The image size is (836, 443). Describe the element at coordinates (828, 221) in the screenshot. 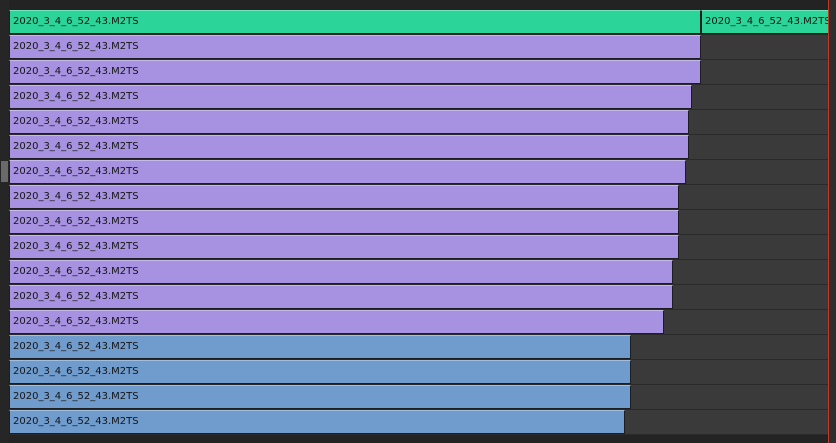

I see `playhead` at that location.